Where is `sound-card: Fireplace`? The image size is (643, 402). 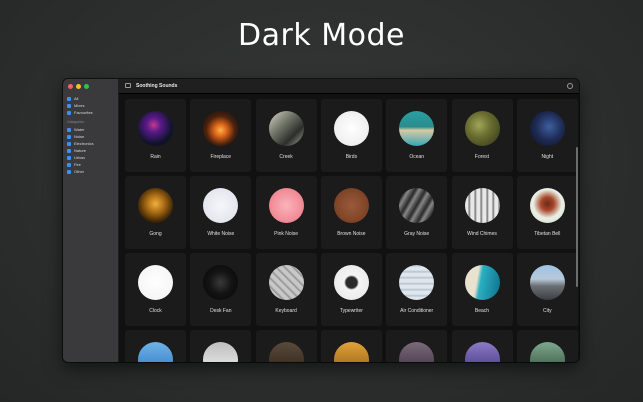
sound-card: Fireplace is located at coordinates (221, 135).